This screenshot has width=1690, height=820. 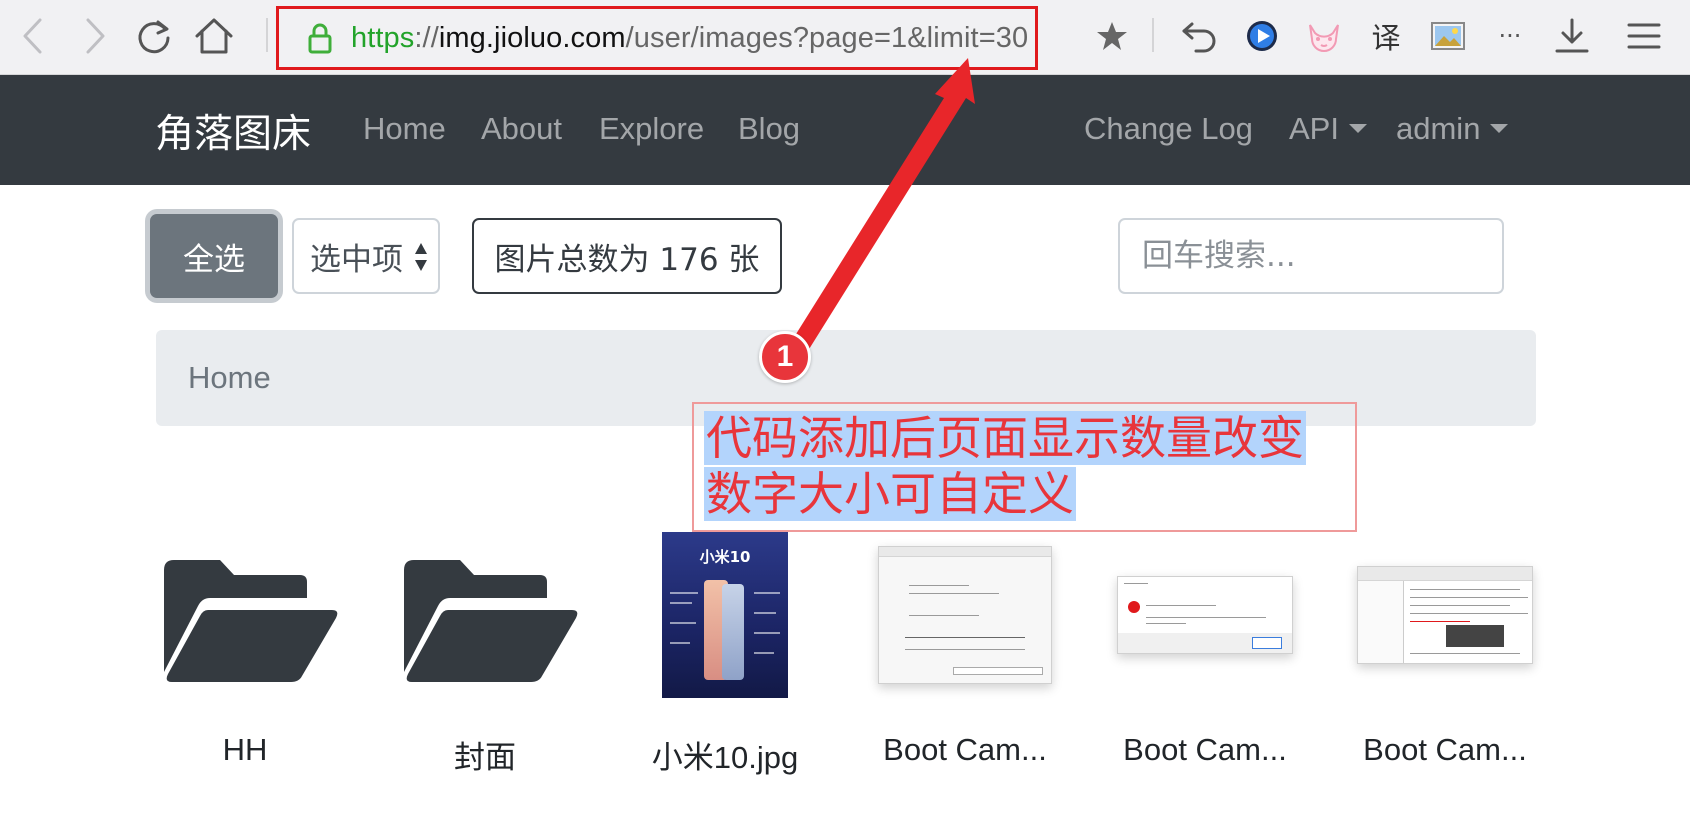 What do you see at coordinates (320, 38) in the screenshot?
I see `lock-icon` at bounding box center [320, 38].